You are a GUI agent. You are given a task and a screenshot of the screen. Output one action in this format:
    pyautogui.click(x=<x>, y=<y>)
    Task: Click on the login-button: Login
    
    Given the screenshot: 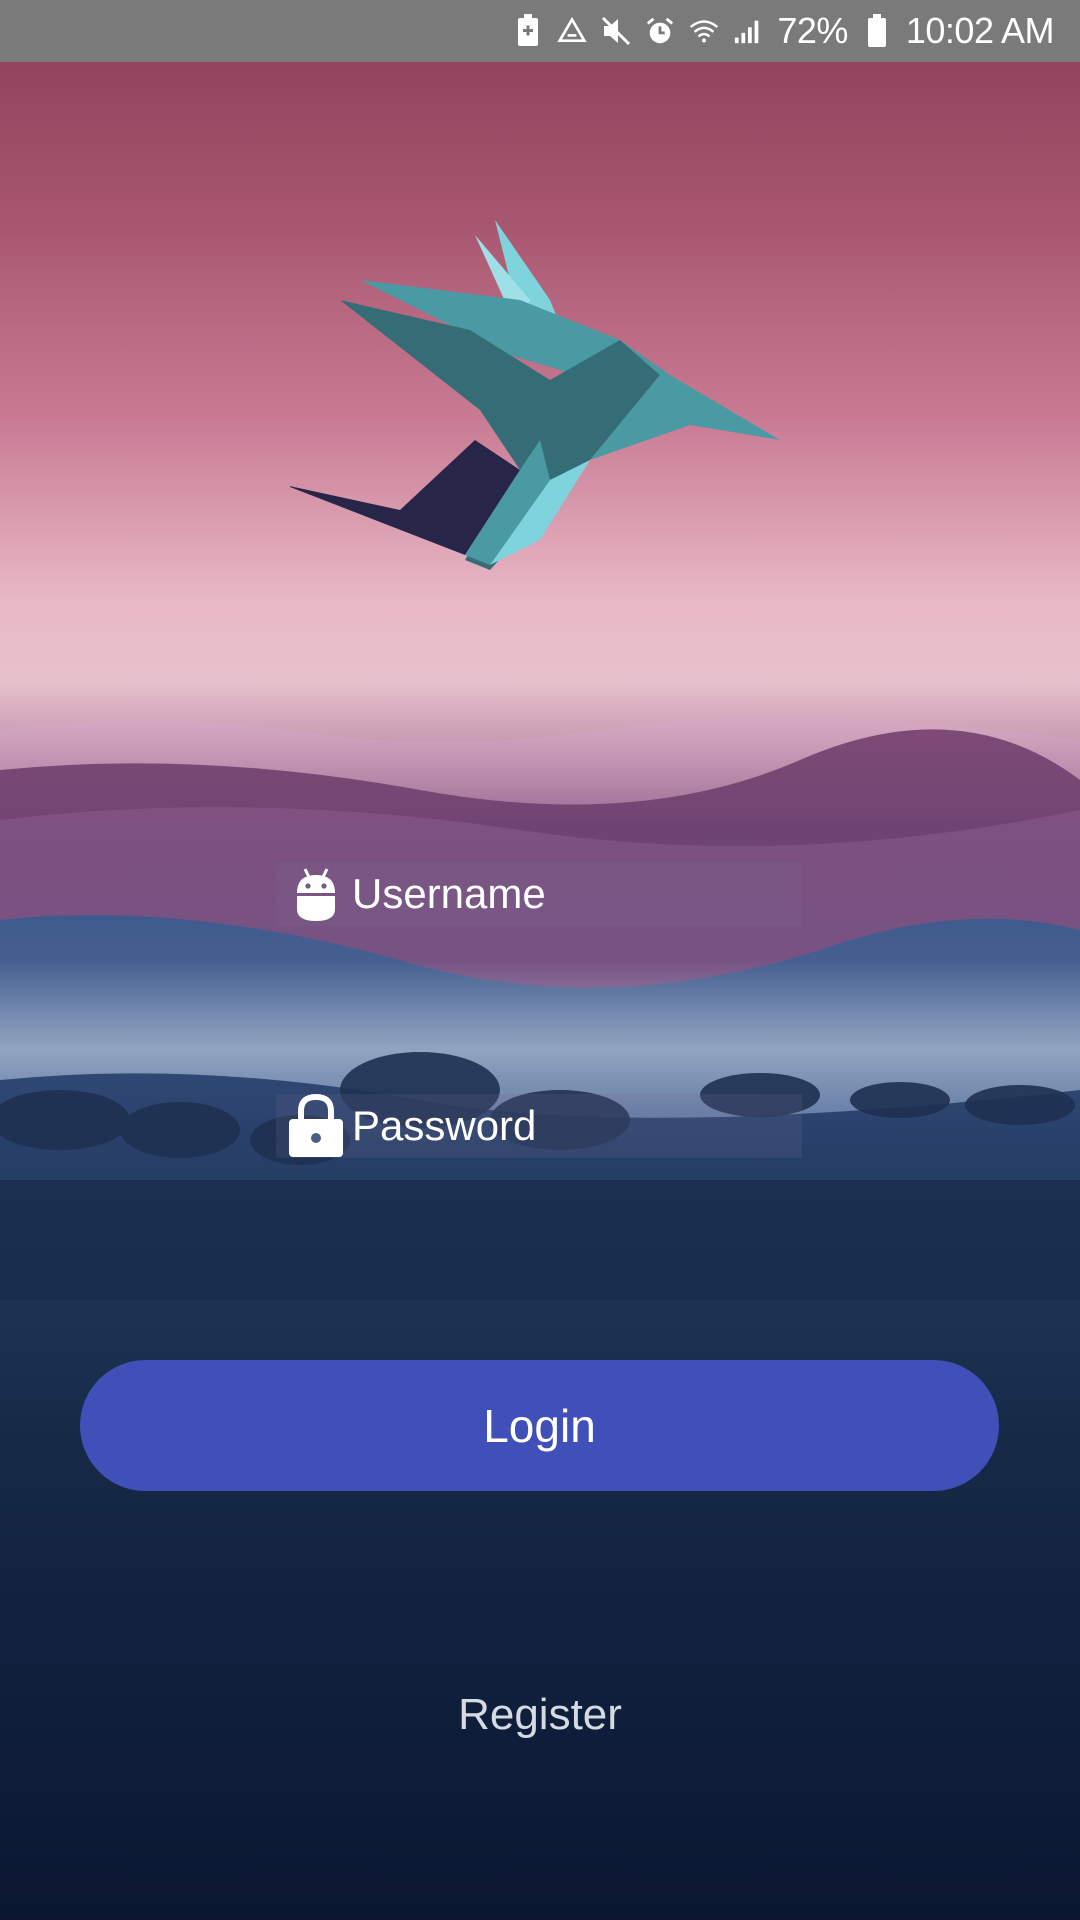 What is the action you would take?
    pyautogui.click(x=539, y=1425)
    